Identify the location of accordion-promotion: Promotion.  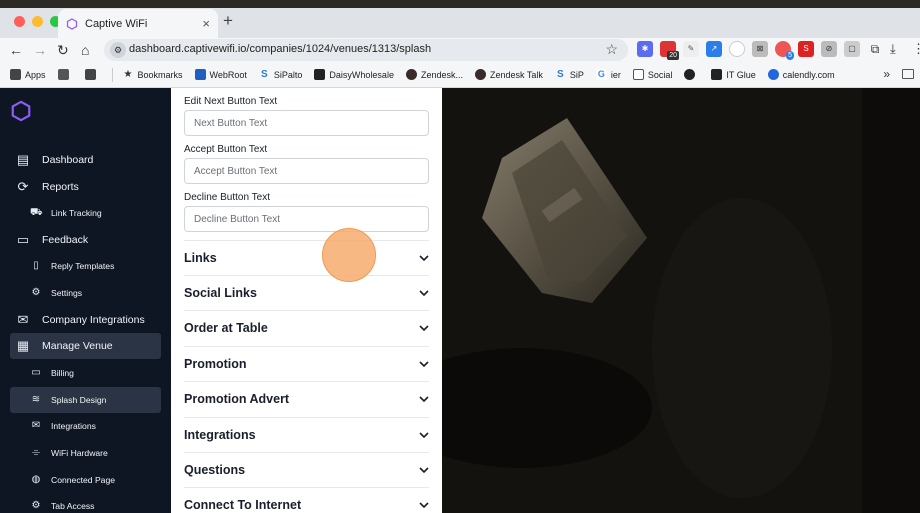
(306, 363).